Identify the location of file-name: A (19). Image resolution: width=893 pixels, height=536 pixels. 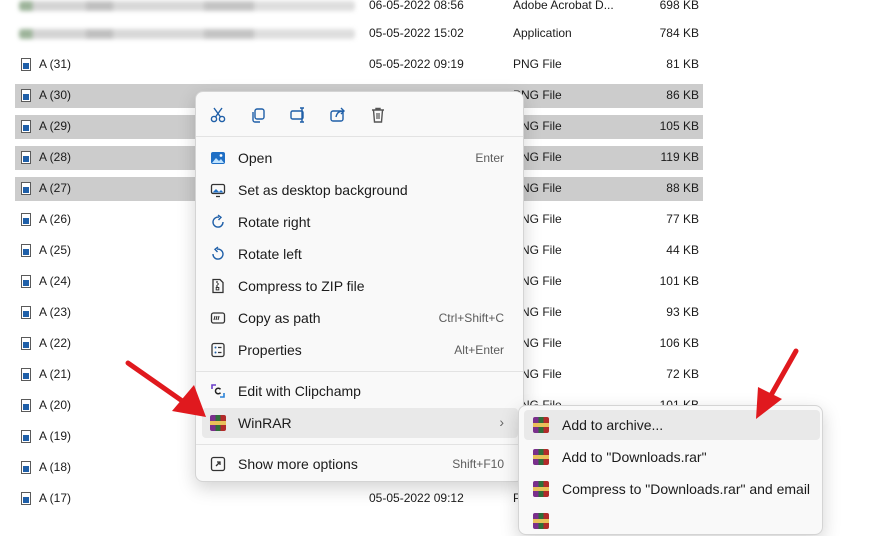
(55, 436).